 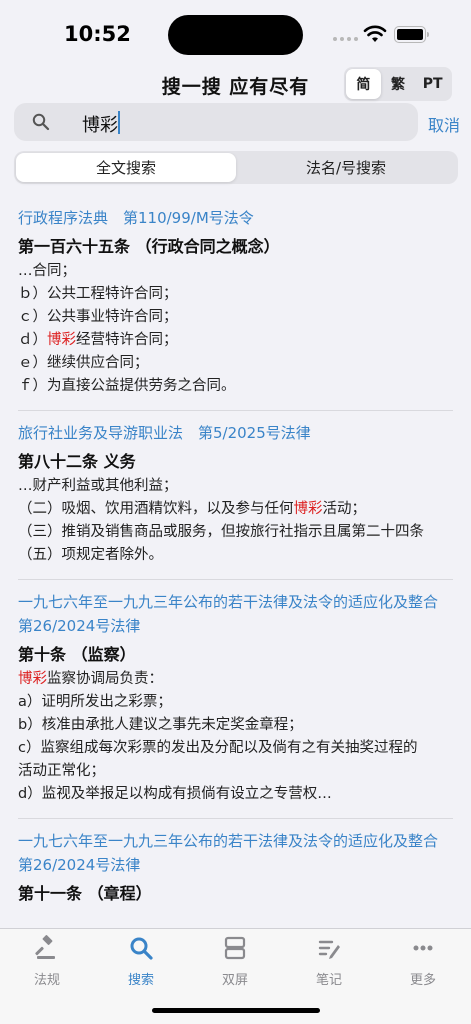 I want to click on snippet-text: …财产利益或其他利益；, so click(x=98, y=486).